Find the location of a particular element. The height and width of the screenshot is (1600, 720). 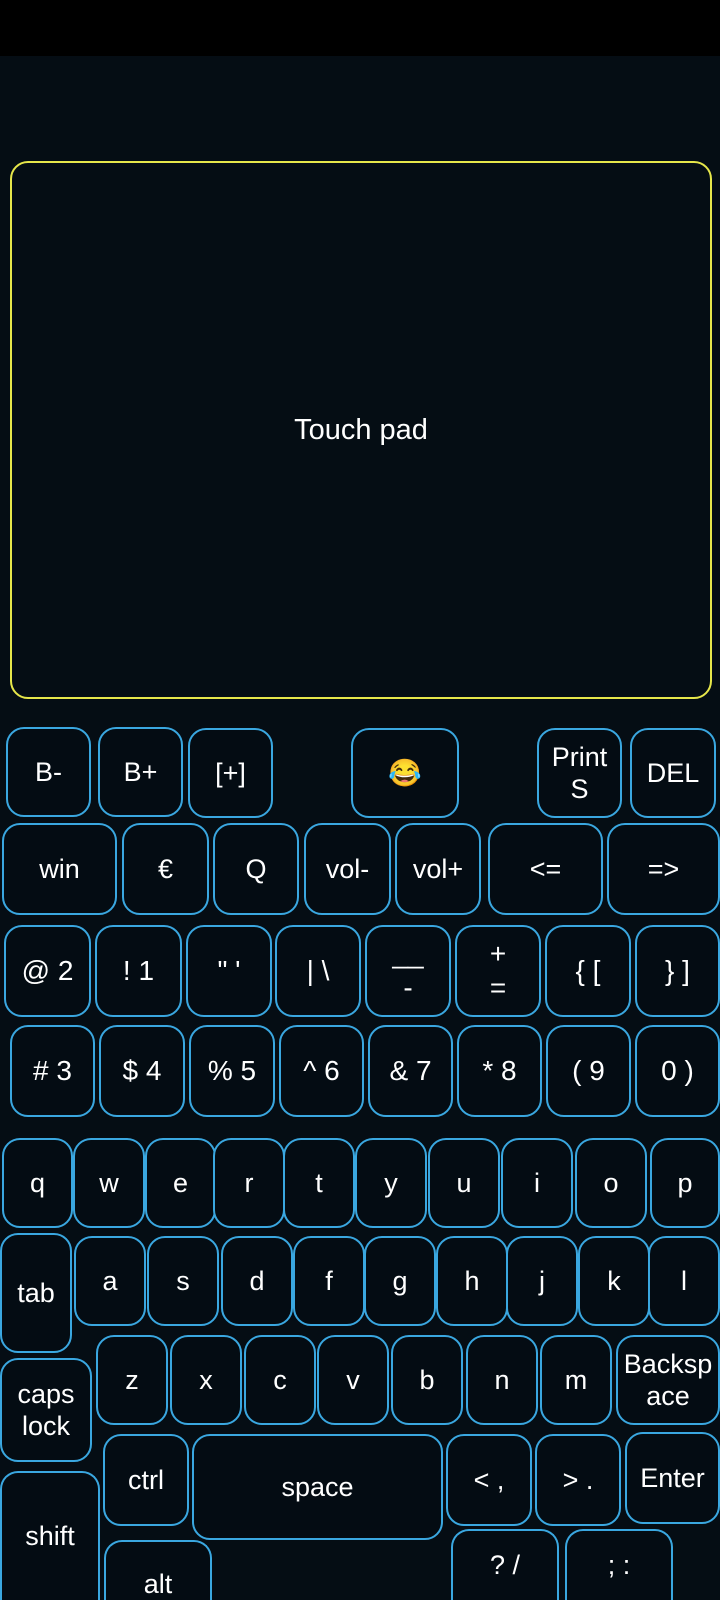

c-key: c is located at coordinates (280, 1380).